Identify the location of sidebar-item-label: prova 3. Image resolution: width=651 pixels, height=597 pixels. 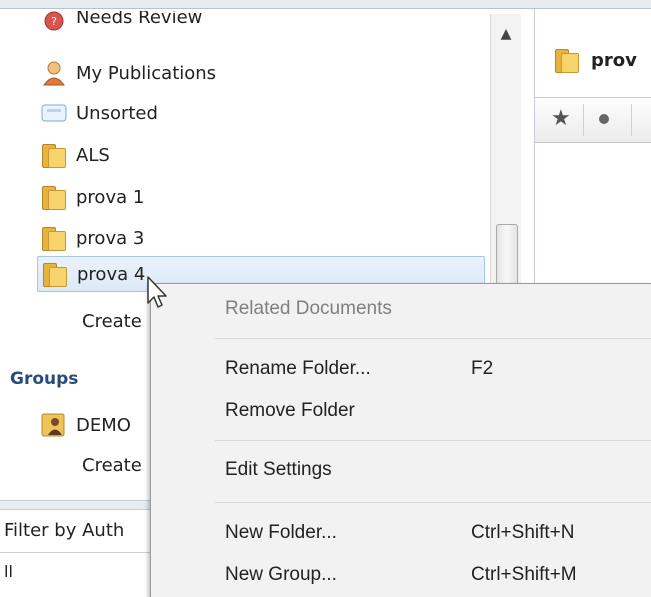
(110, 238).